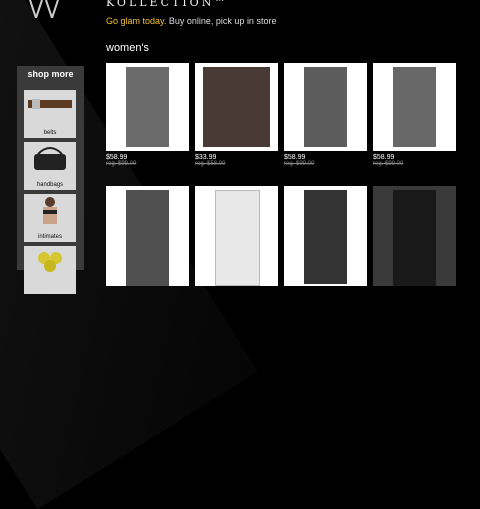 This screenshot has width=480, height=509. I want to click on product-card: $33.99 reg. $58.00, so click(236, 115).